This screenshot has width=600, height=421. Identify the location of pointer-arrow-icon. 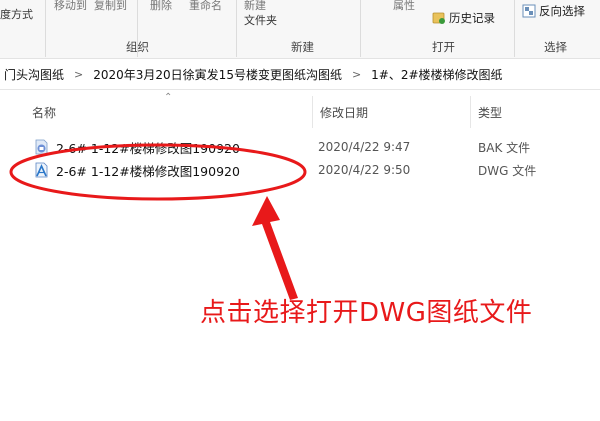
(275, 248).